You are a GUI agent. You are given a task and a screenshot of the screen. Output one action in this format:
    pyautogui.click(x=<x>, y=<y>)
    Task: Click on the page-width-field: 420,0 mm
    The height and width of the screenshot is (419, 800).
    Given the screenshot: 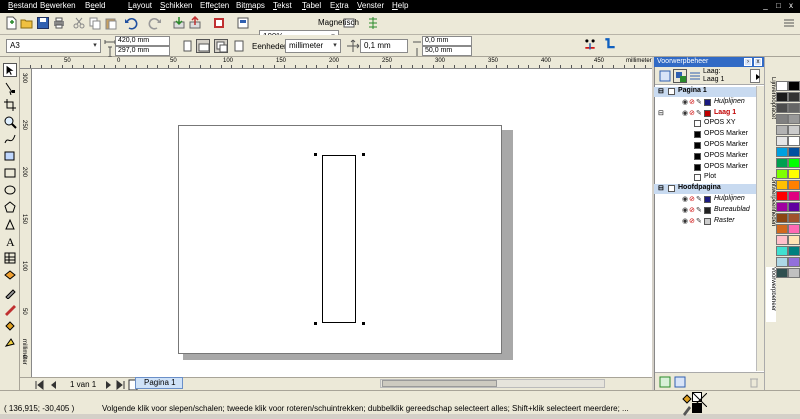 What is the action you would take?
    pyautogui.click(x=142, y=41)
    